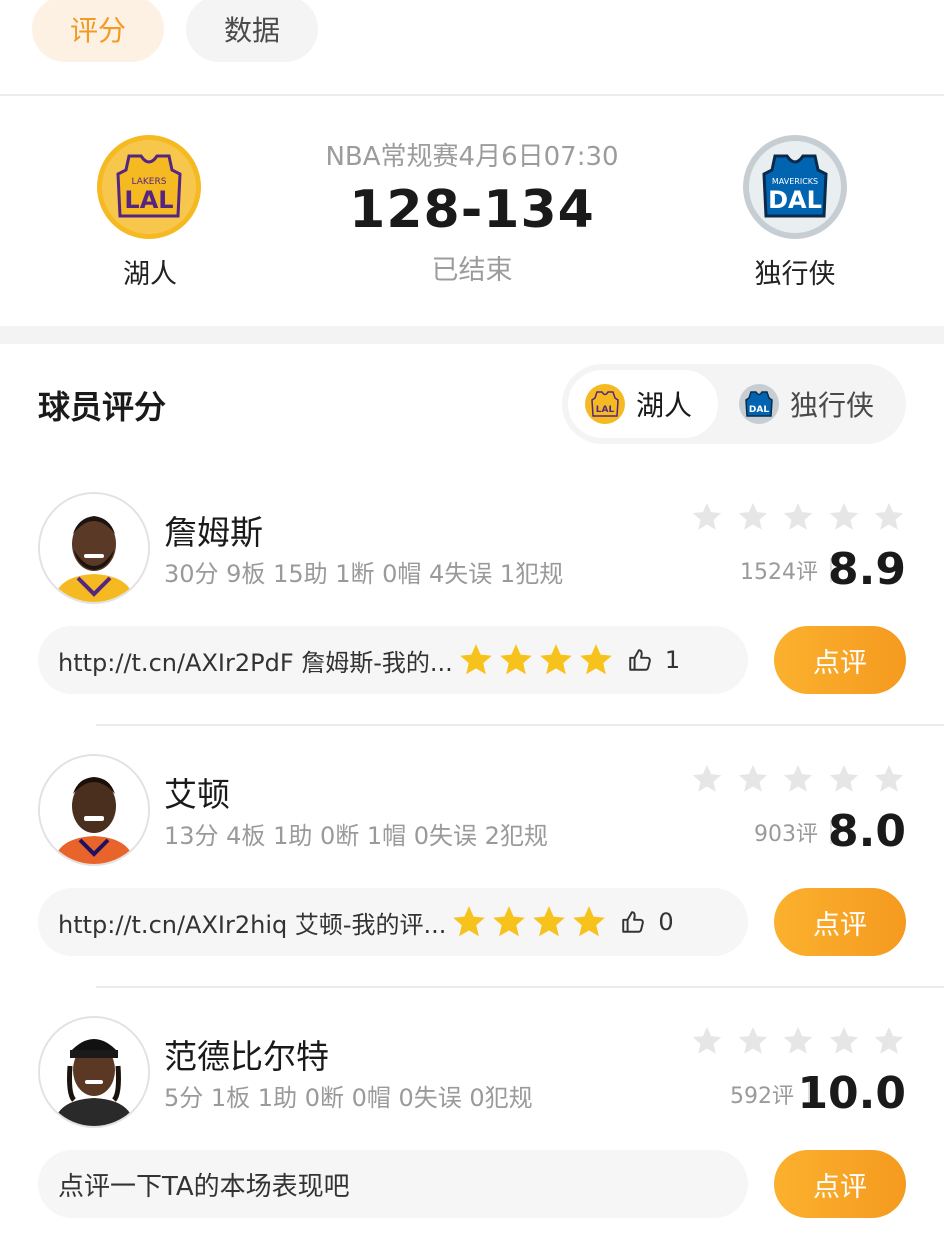 The width and height of the screenshot is (944, 1245). I want to click on review-count: 592评, so click(762, 1096).